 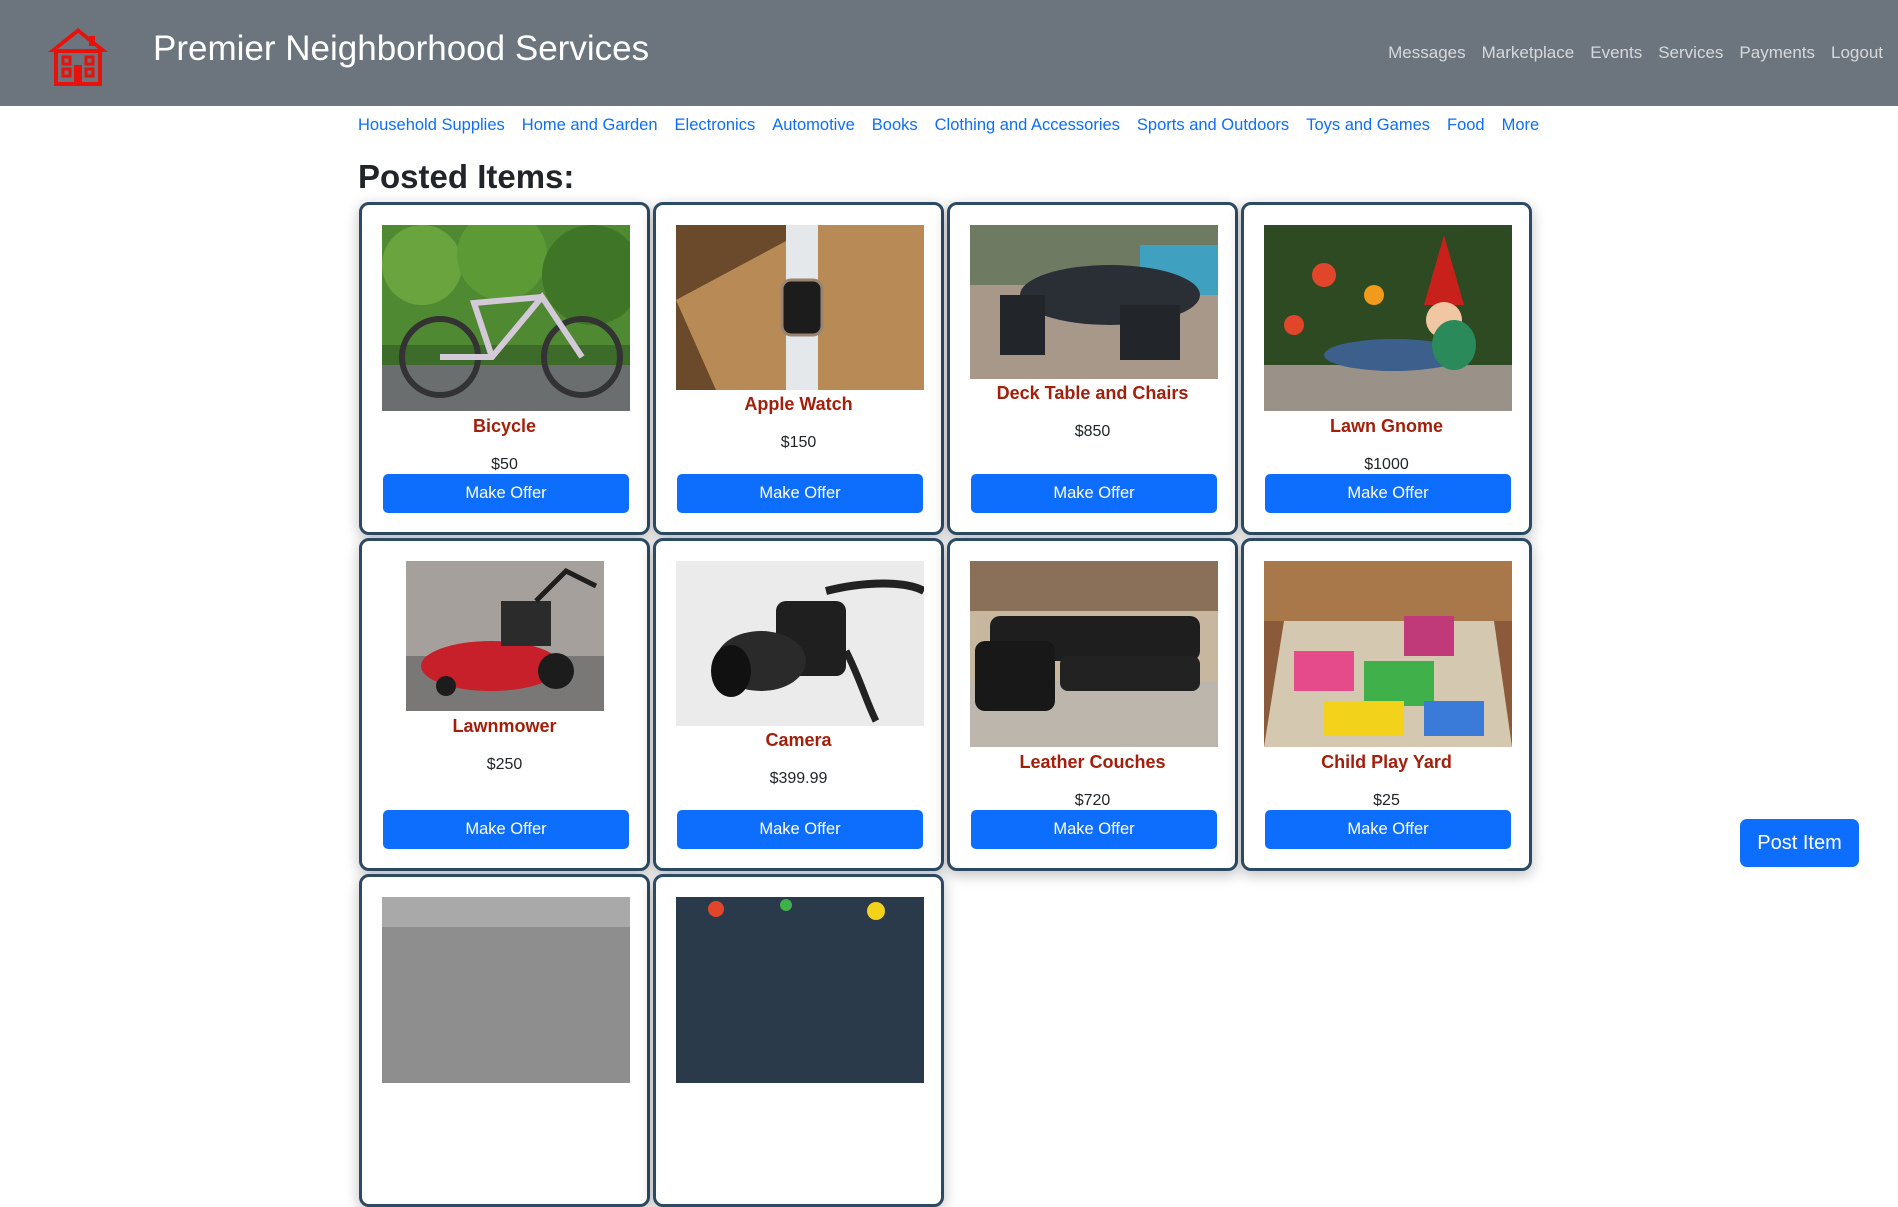 I want to click on category-toys-and-games: Toys and Games, so click(x=1368, y=125).